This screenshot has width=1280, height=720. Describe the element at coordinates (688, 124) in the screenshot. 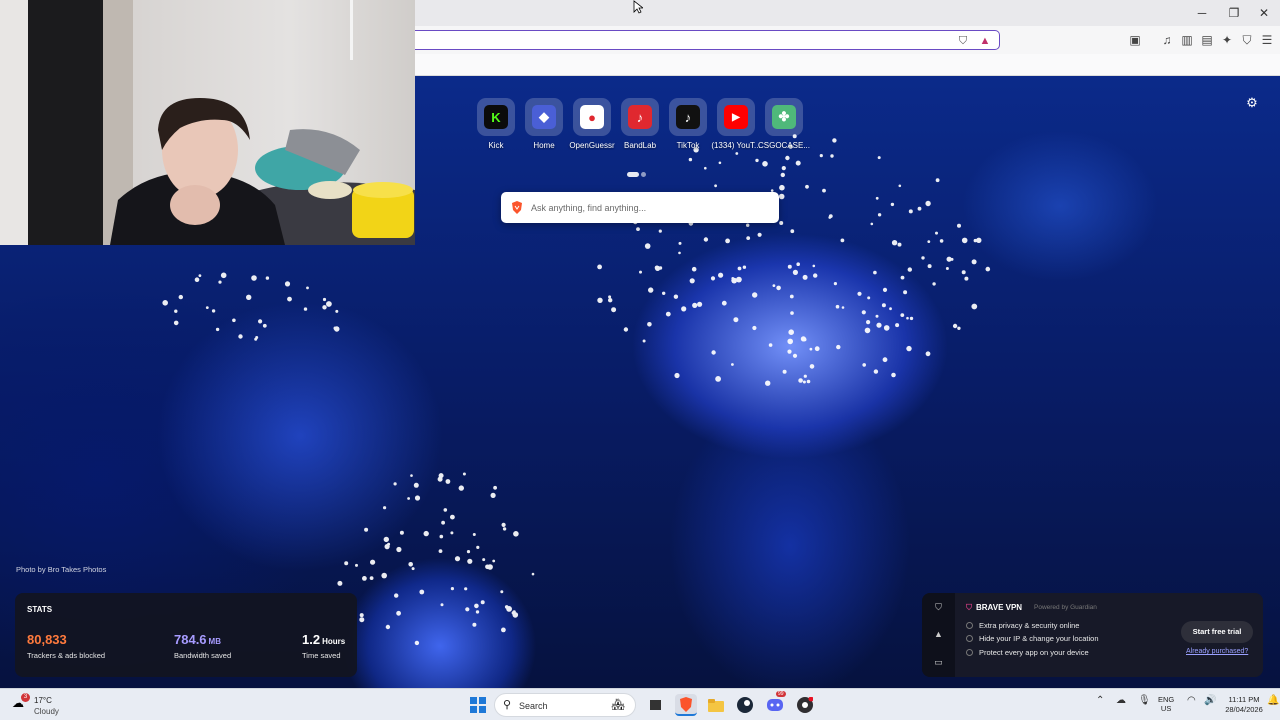

I see `tile-tiktok: ♪ TikTok` at that location.